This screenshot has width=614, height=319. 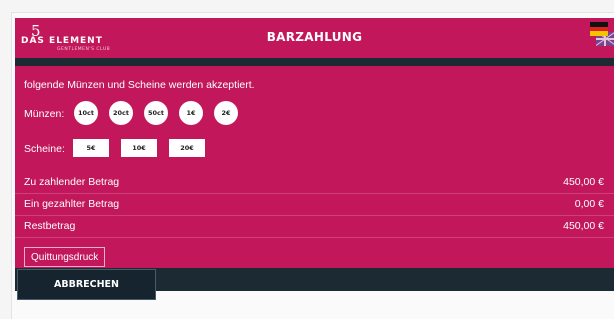 I want to click on header-divider, so click(x=314, y=62).